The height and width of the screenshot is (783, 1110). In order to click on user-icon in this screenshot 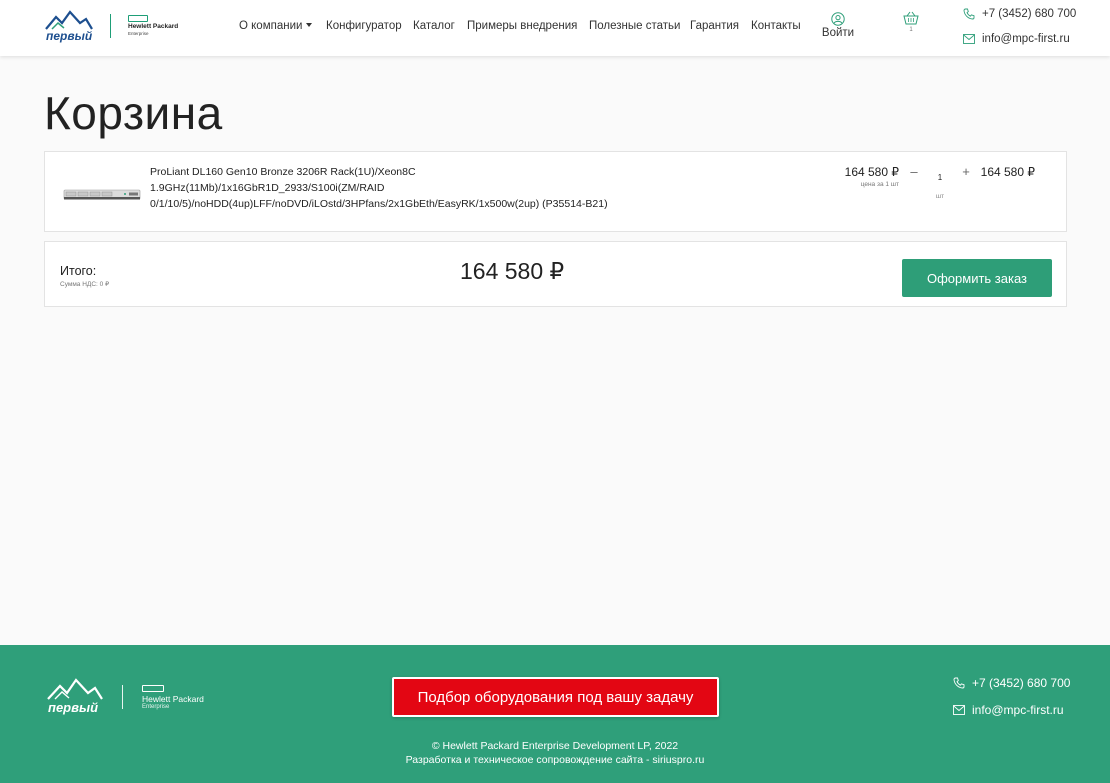, I will do `click(838, 19)`.